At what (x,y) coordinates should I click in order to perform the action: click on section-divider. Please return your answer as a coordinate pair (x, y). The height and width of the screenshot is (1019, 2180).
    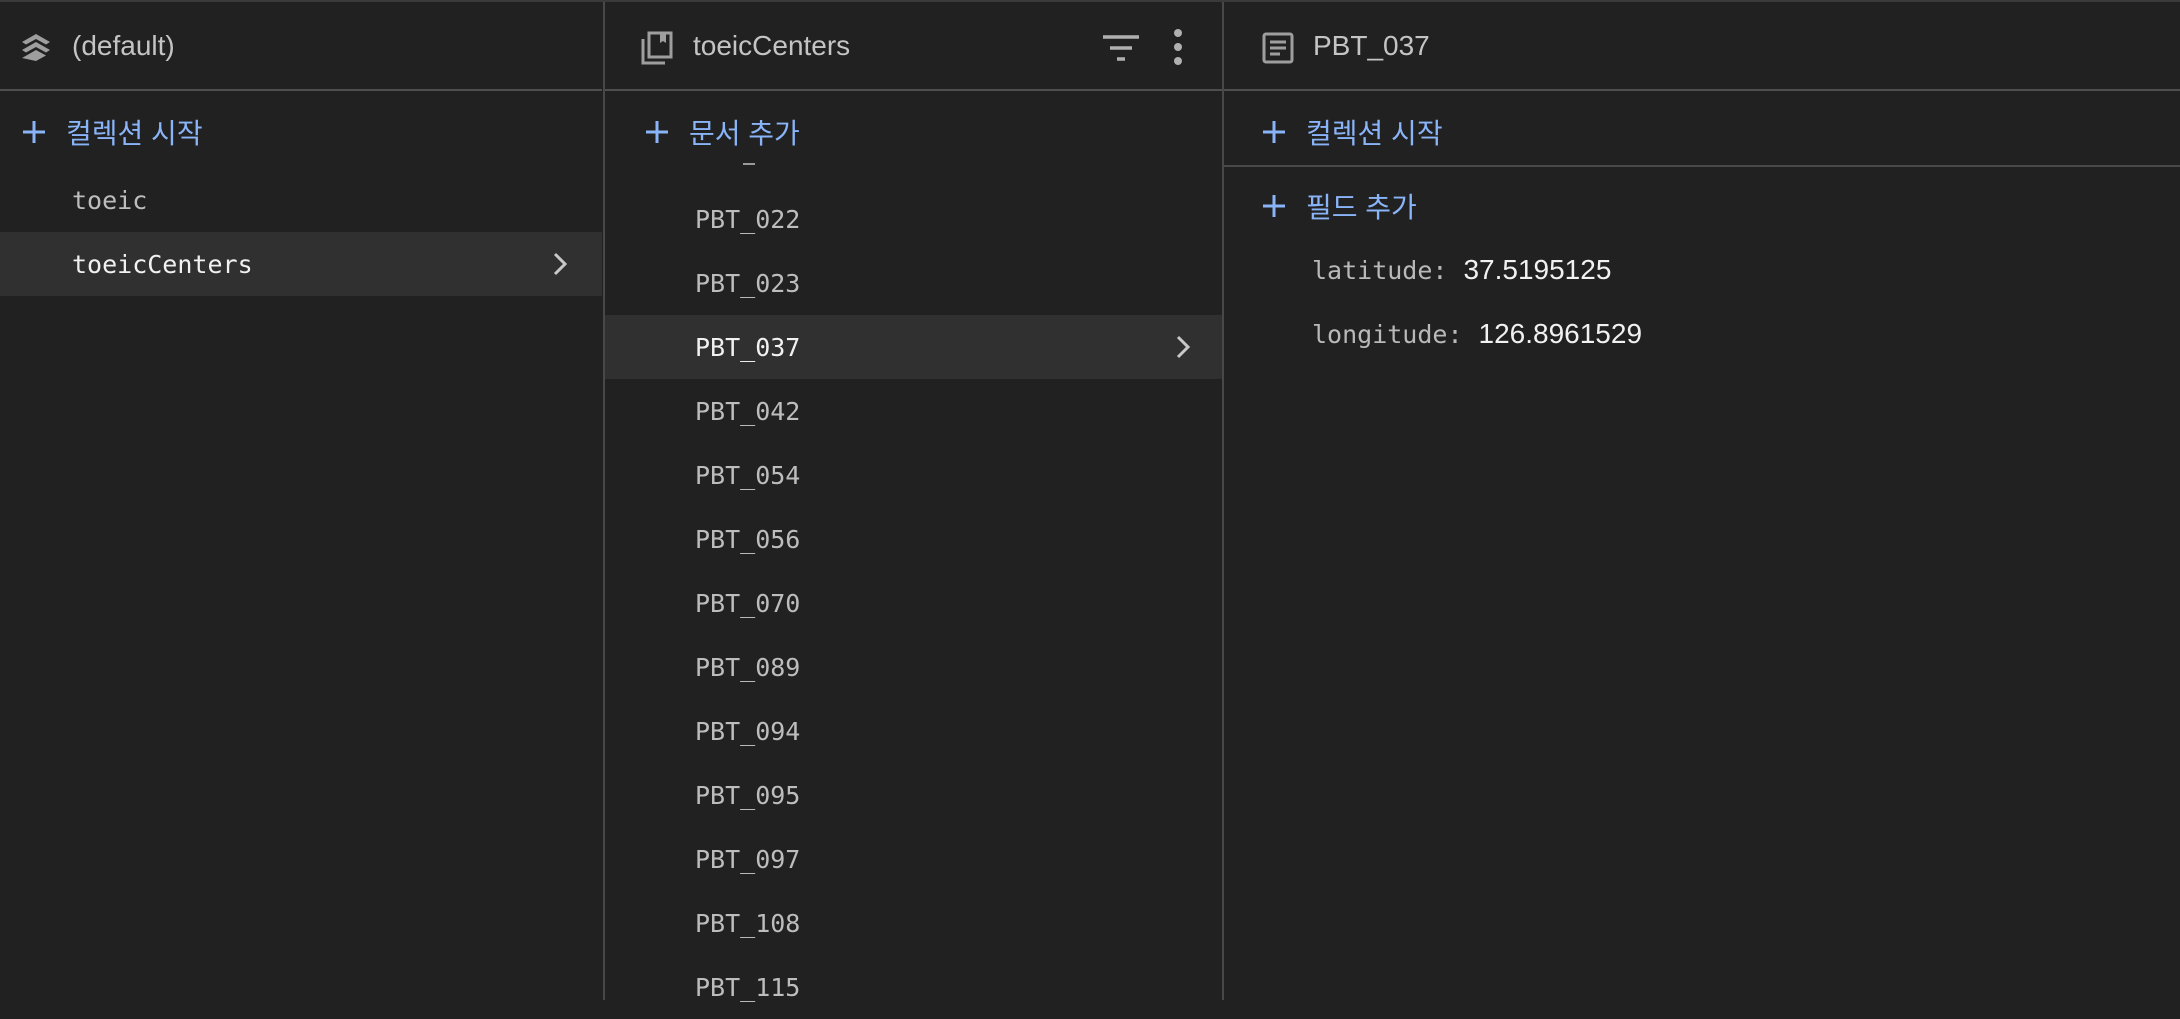
    Looking at the image, I should click on (1702, 166).